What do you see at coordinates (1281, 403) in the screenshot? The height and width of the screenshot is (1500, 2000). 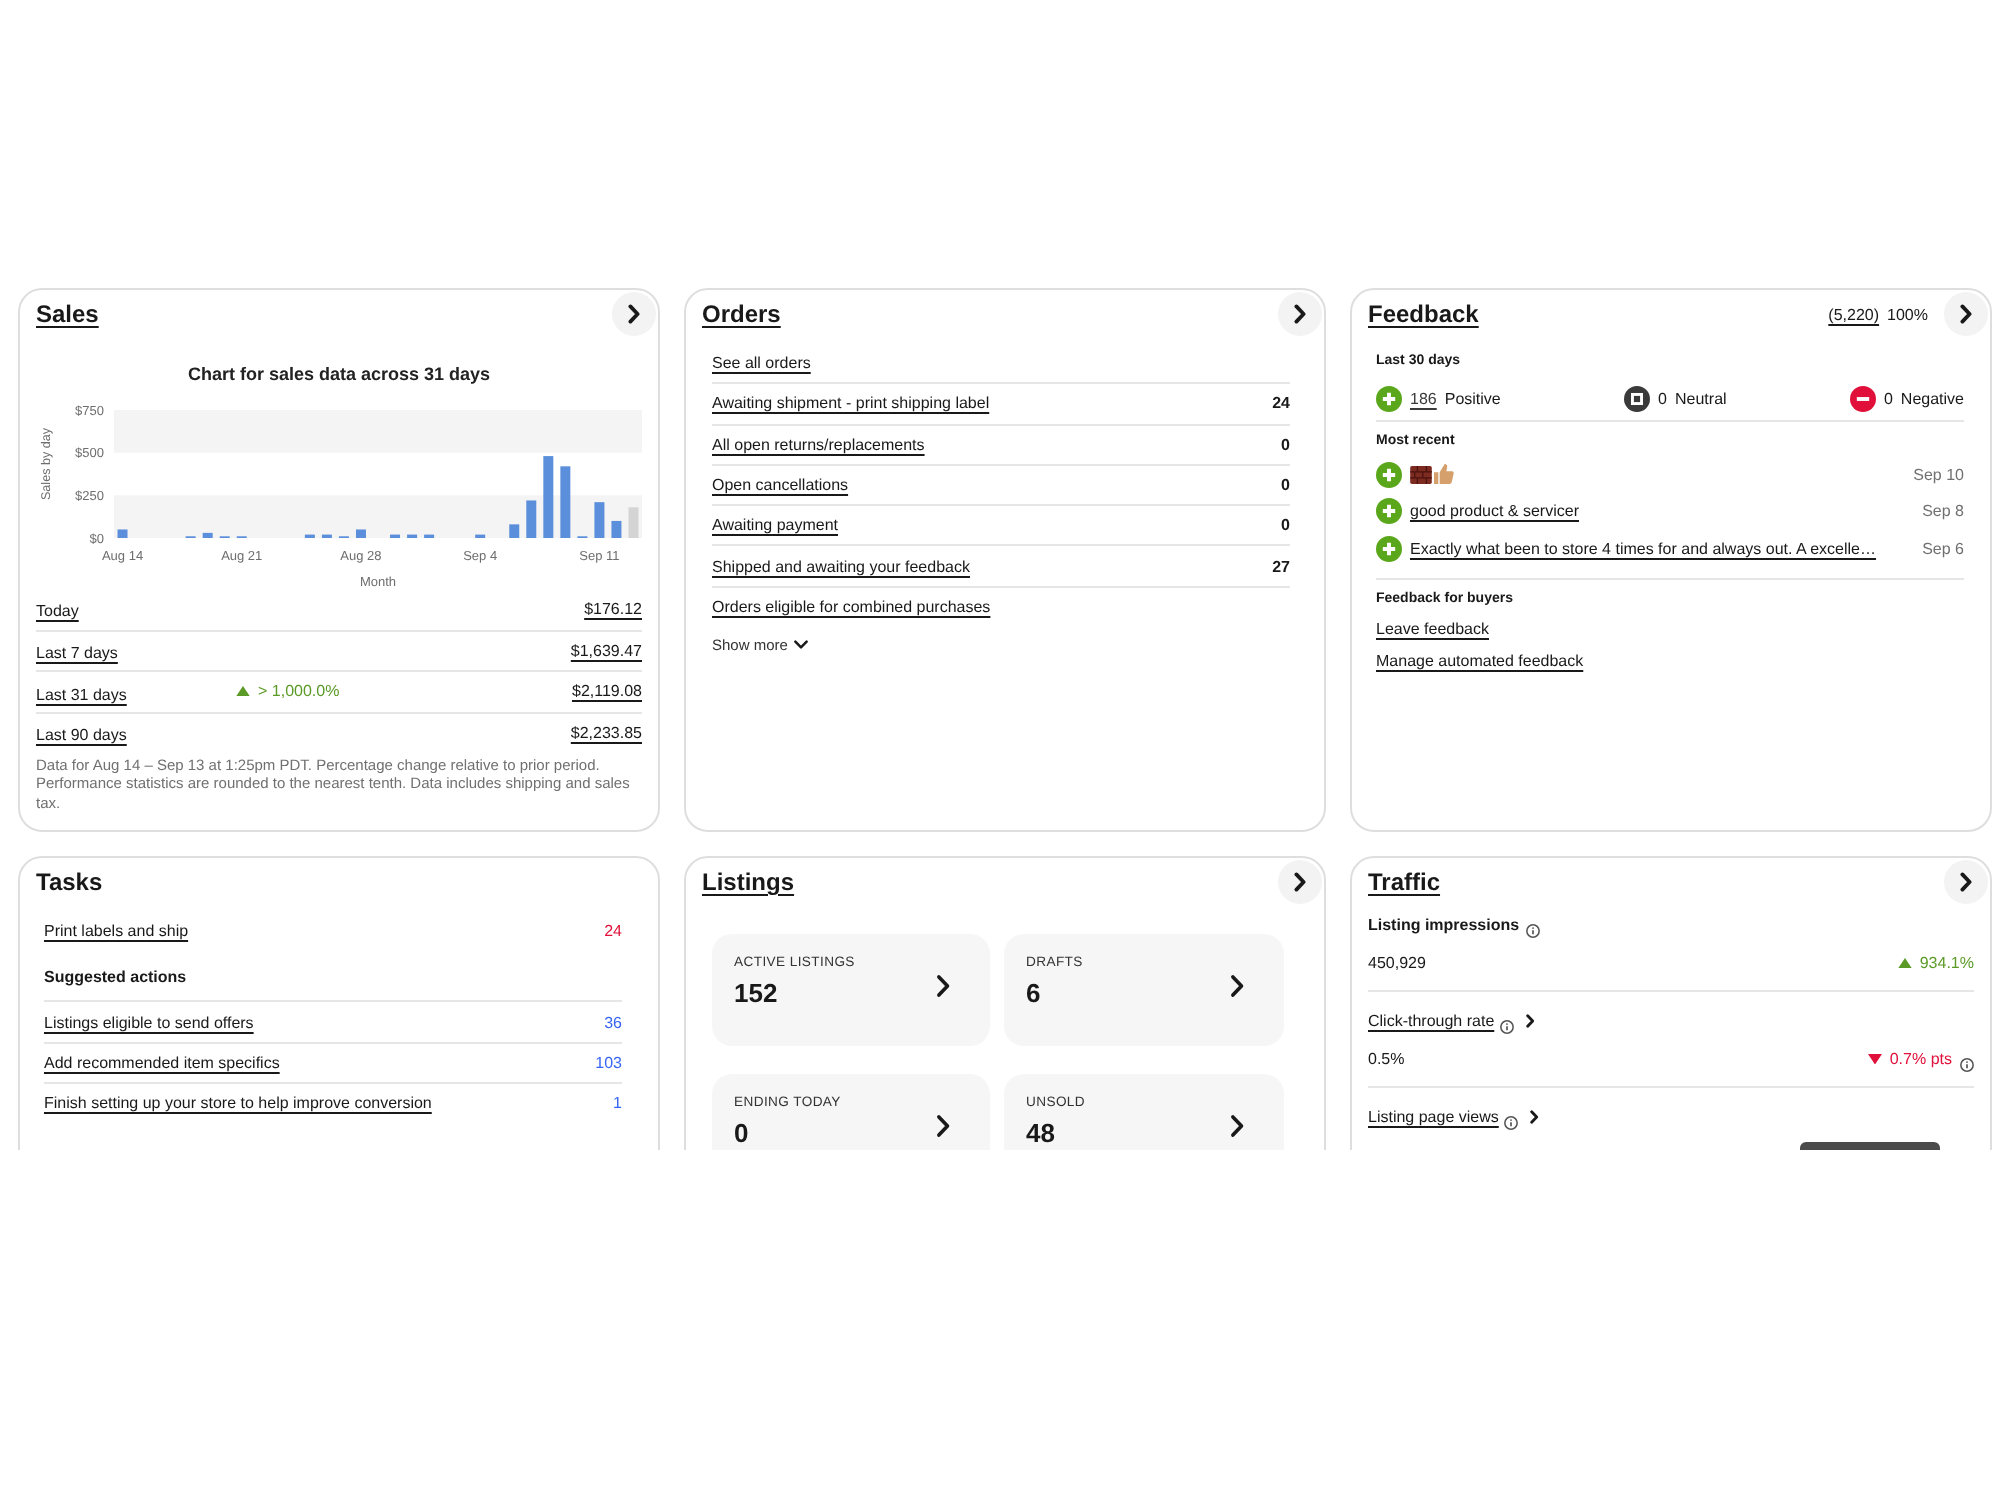 I see `order-count: 24` at bounding box center [1281, 403].